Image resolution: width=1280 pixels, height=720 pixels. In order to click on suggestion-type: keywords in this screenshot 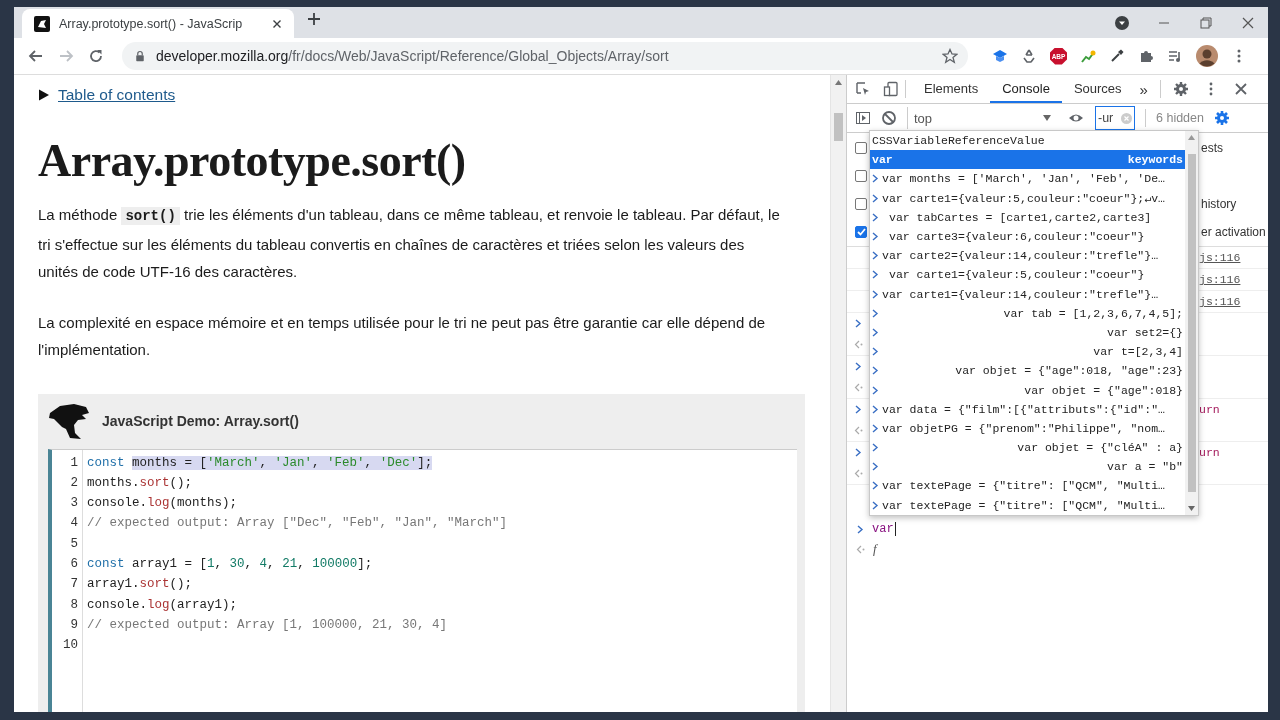, I will do `click(1155, 160)`.